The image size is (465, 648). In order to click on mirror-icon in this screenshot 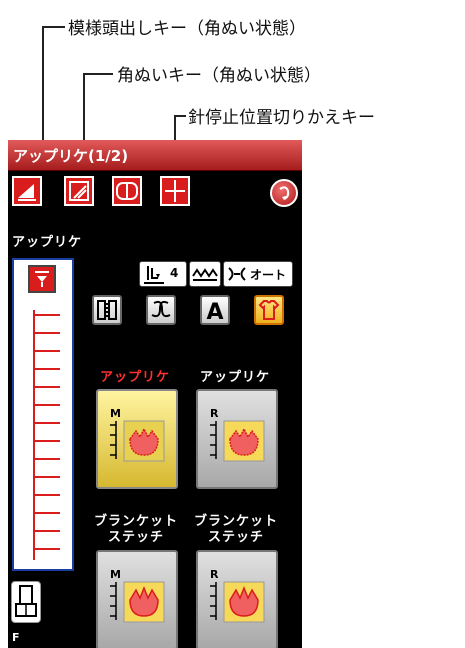, I will do `click(127, 191)`.